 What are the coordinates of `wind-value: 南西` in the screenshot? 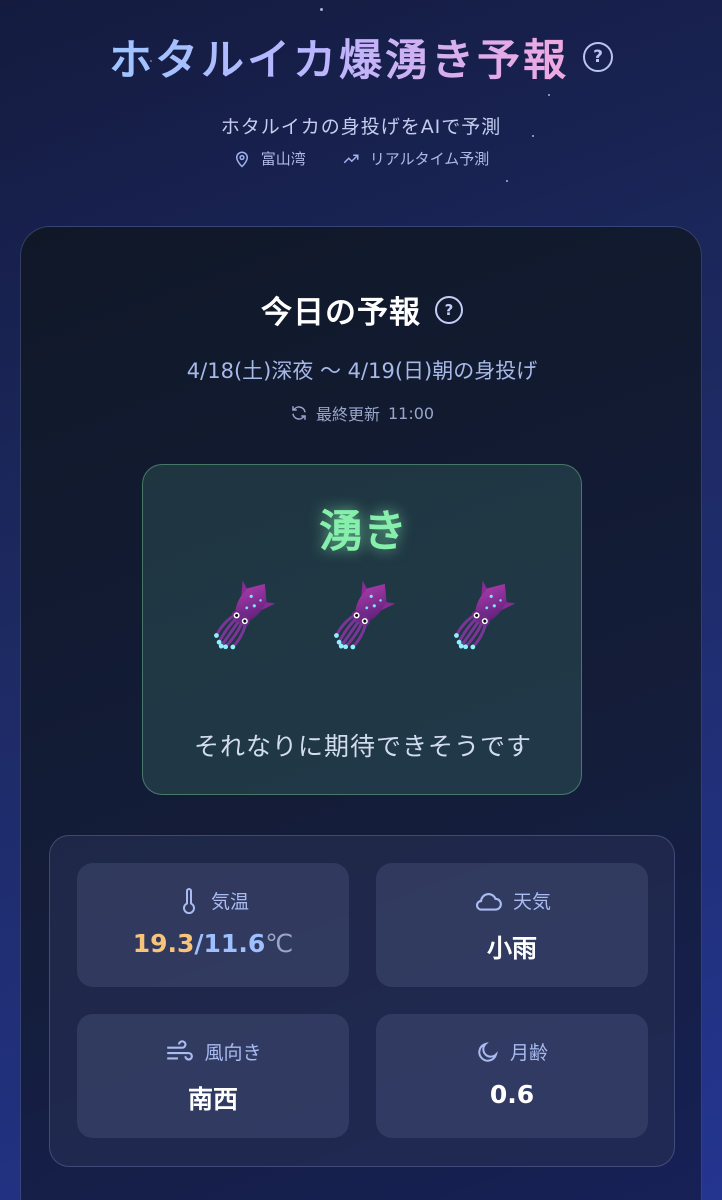 It's located at (212, 1099).